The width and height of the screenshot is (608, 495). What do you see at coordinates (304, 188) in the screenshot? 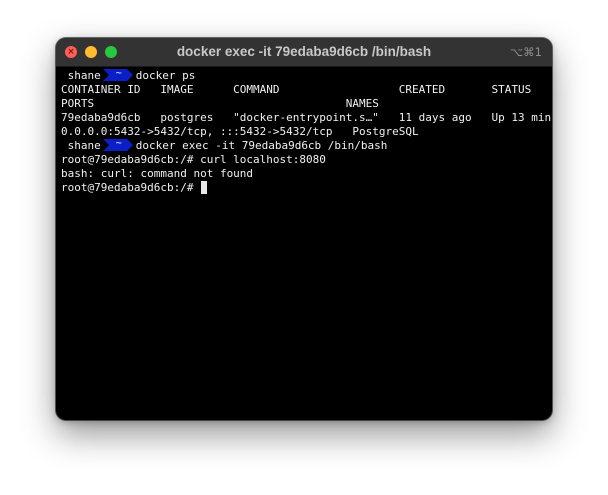
I see `shell-prompt-line: root@79edaba9d6cb:/#` at bounding box center [304, 188].